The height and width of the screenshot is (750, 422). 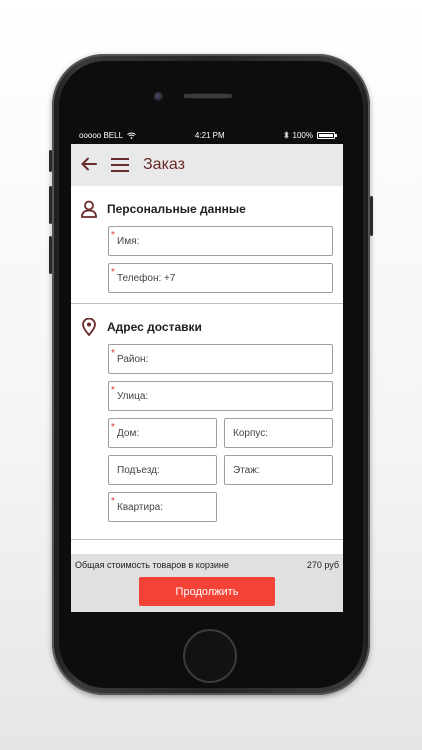 I want to click on name-field: * Имя:, so click(x=220, y=241).